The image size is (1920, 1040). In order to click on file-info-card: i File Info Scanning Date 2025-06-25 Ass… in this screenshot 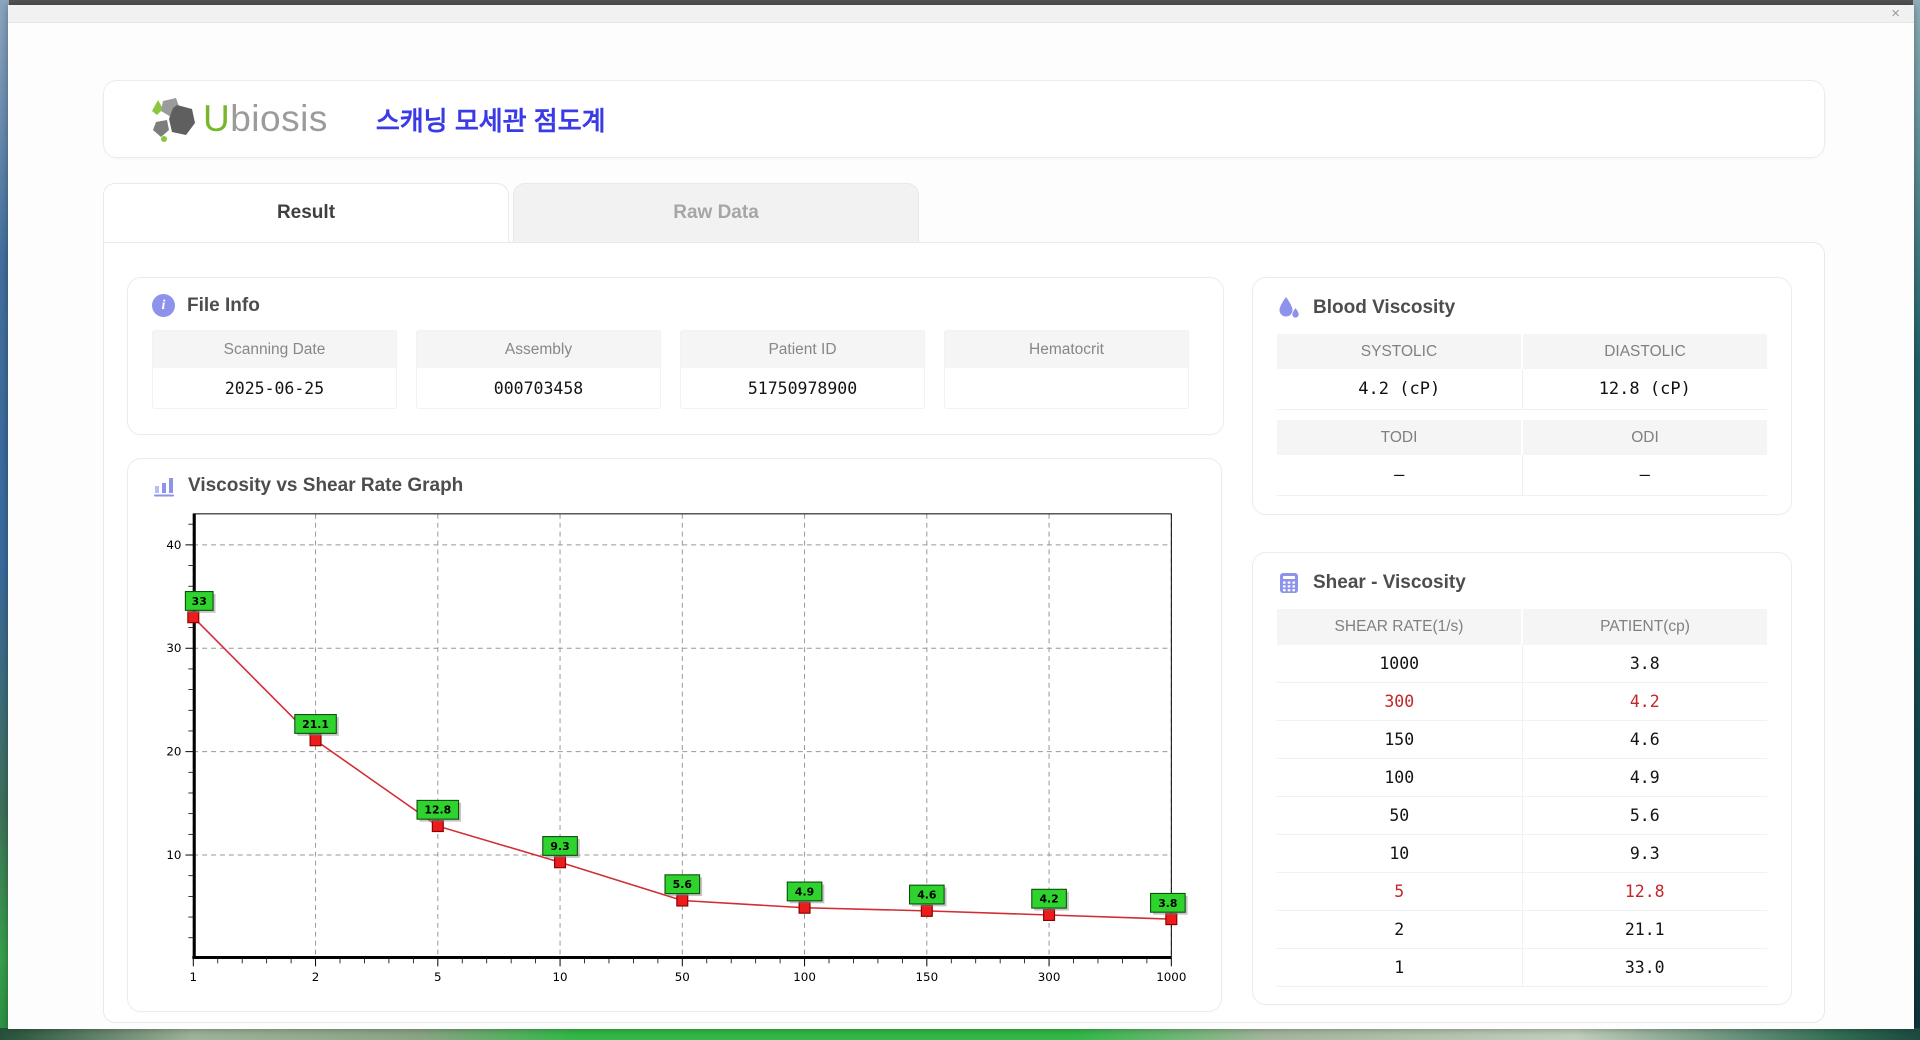, I will do `click(675, 356)`.